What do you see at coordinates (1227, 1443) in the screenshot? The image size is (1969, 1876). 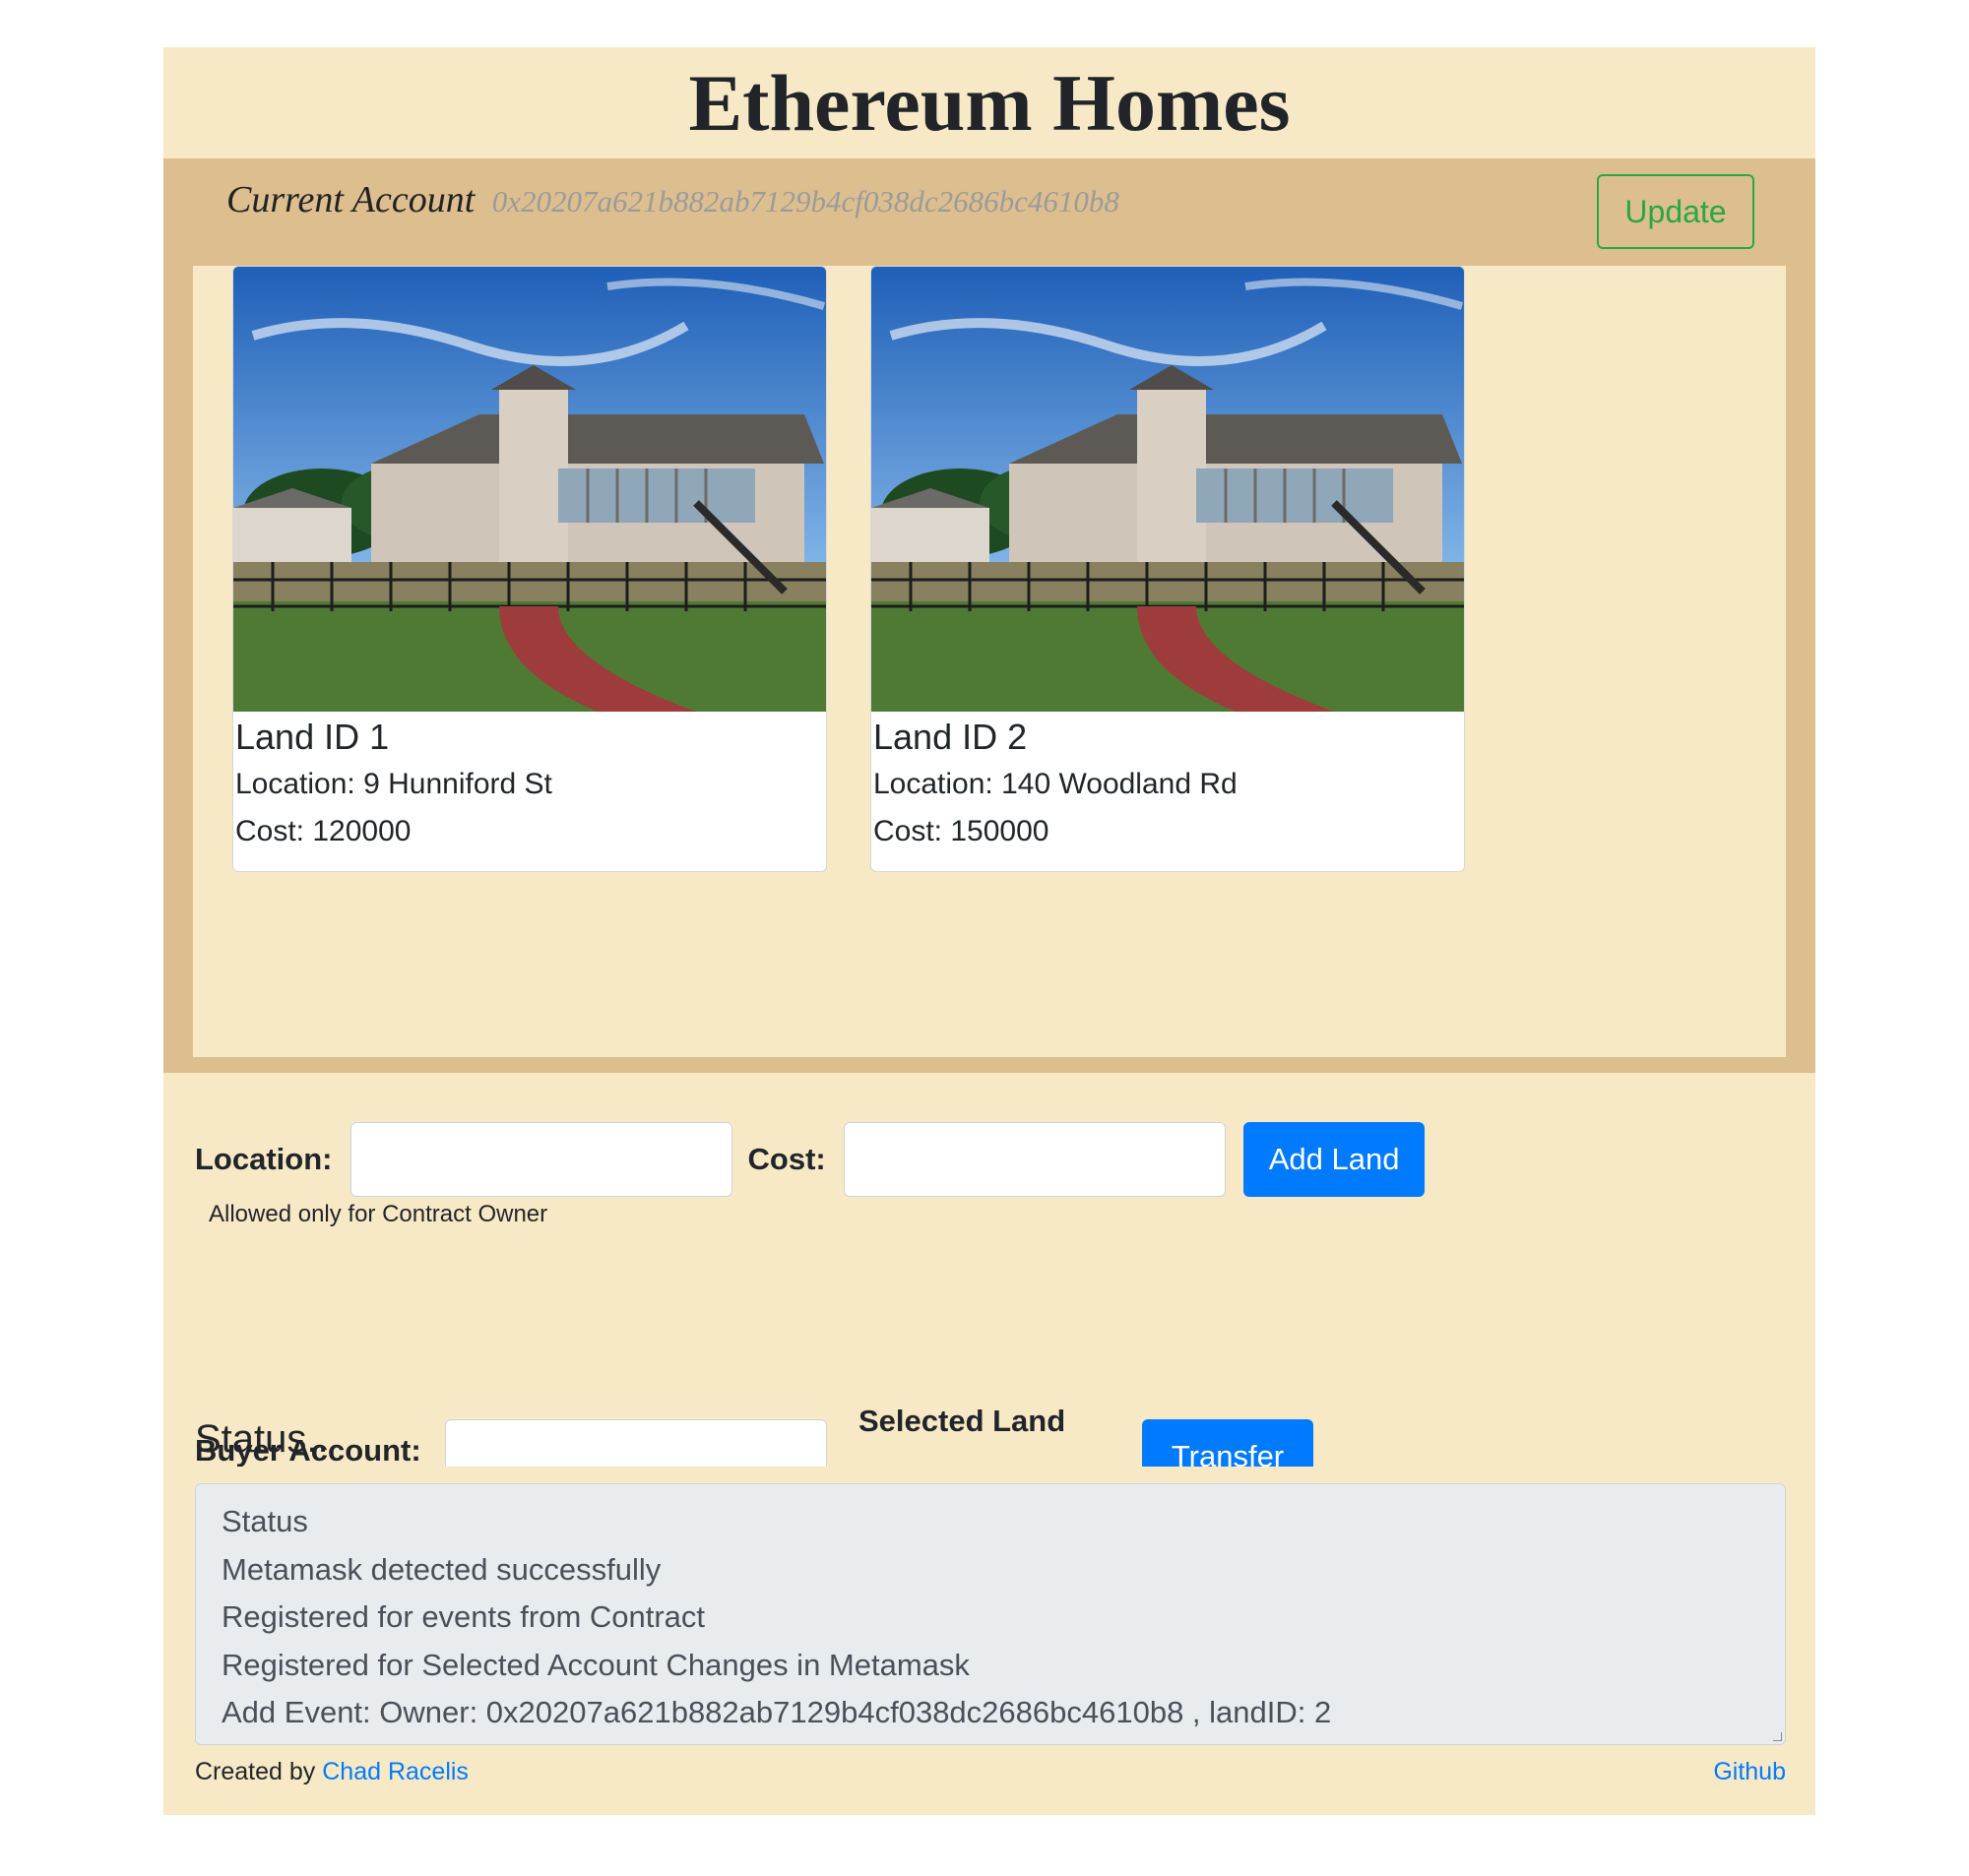 I see `transfer-button: Transfer` at bounding box center [1227, 1443].